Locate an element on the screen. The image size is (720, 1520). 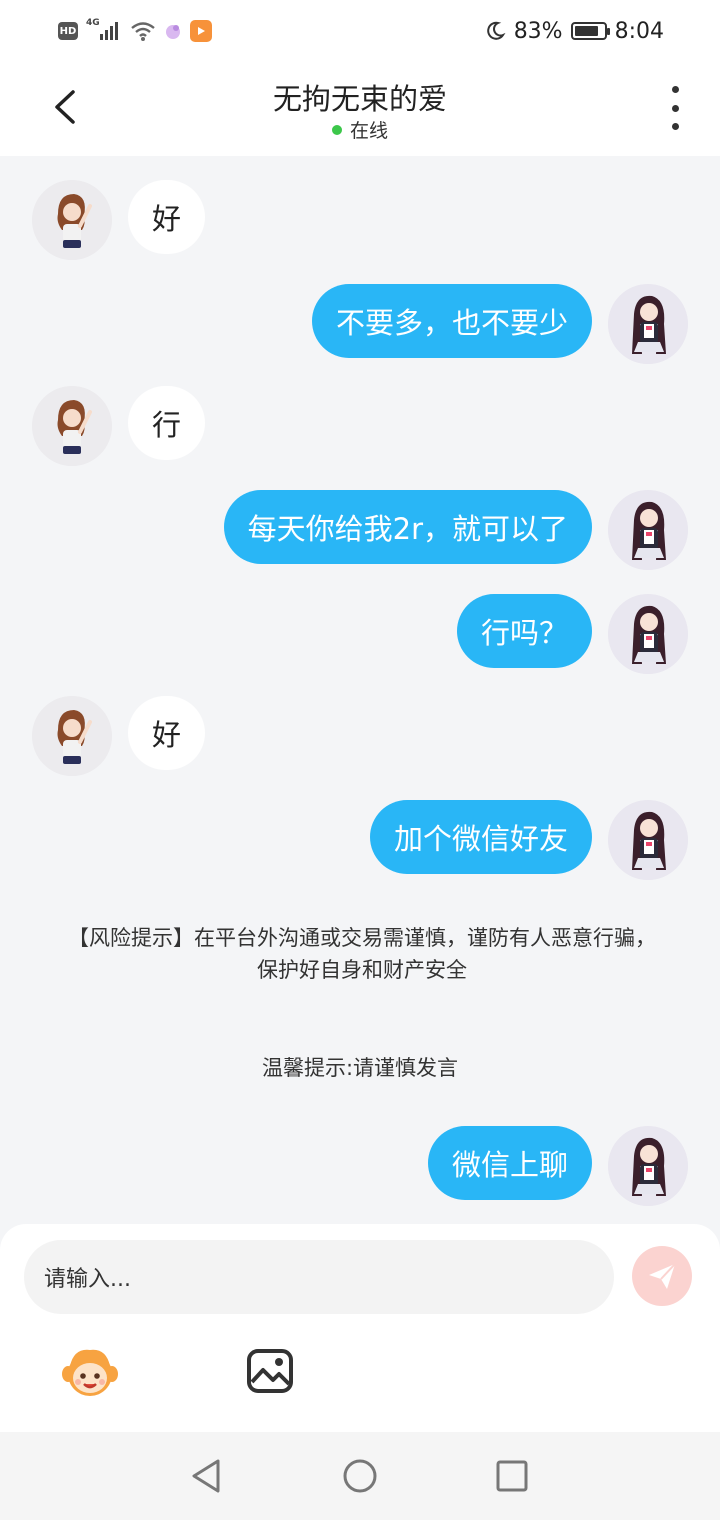
online-status: 在线 is located at coordinates (360, 129).